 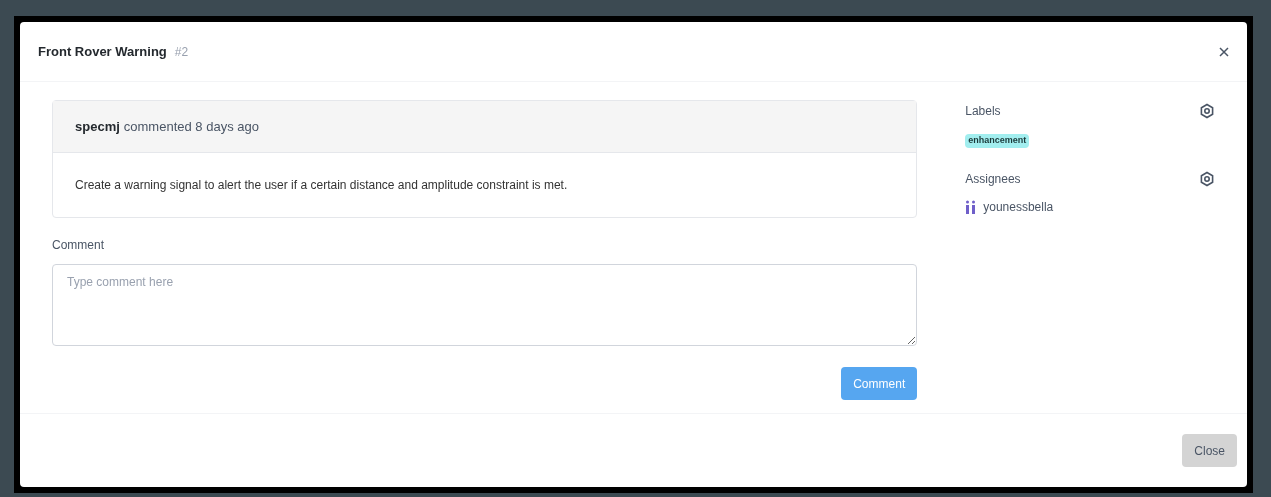 I want to click on label-tag: enhancement, so click(x=997, y=141).